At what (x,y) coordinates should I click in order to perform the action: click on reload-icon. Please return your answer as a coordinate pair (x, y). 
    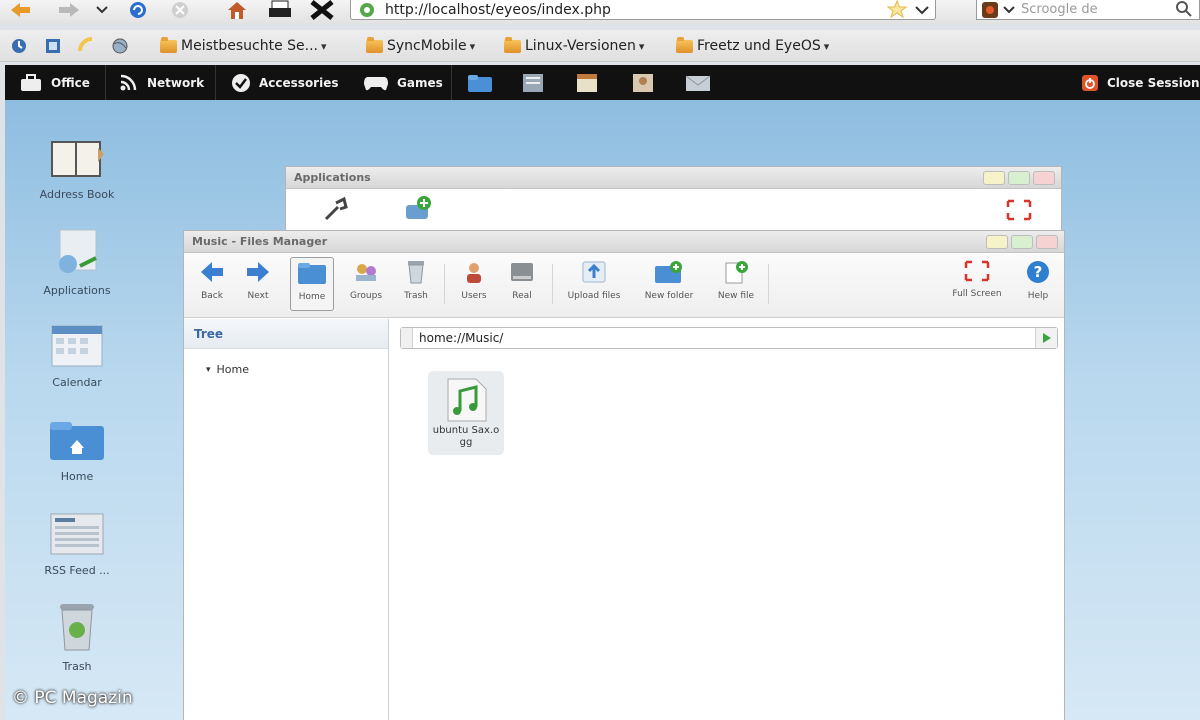
    Looking at the image, I should click on (138, 10).